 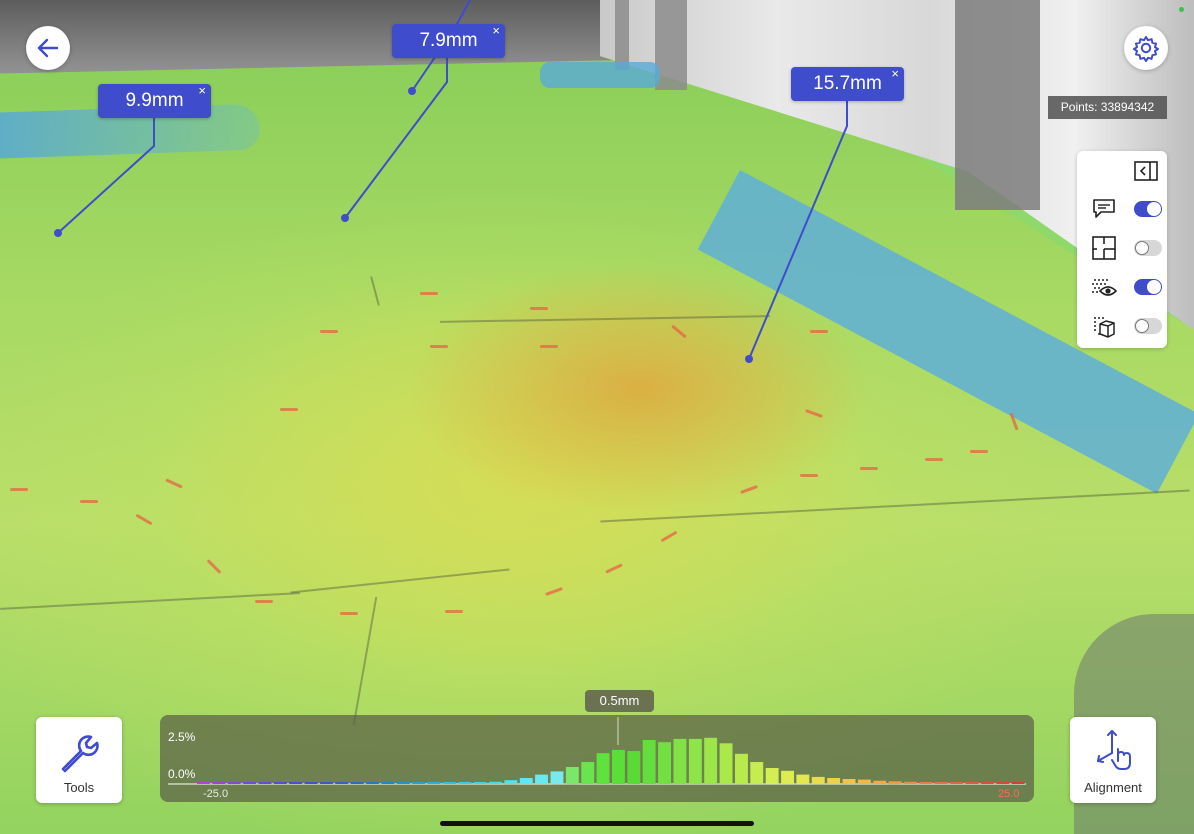 What do you see at coordinates (1104, 287) in the screenshot?
I see `eye-points-icon` at bounding box center [1104, 287].